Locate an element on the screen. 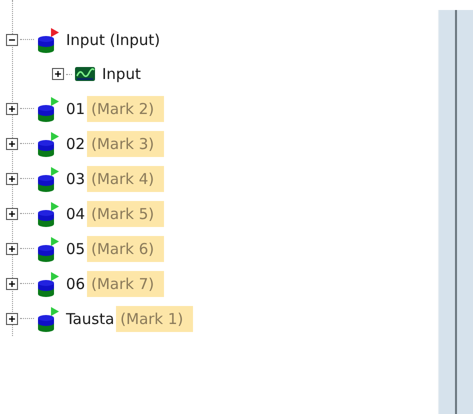  waveform-icon is located at coordinates (85, 74).